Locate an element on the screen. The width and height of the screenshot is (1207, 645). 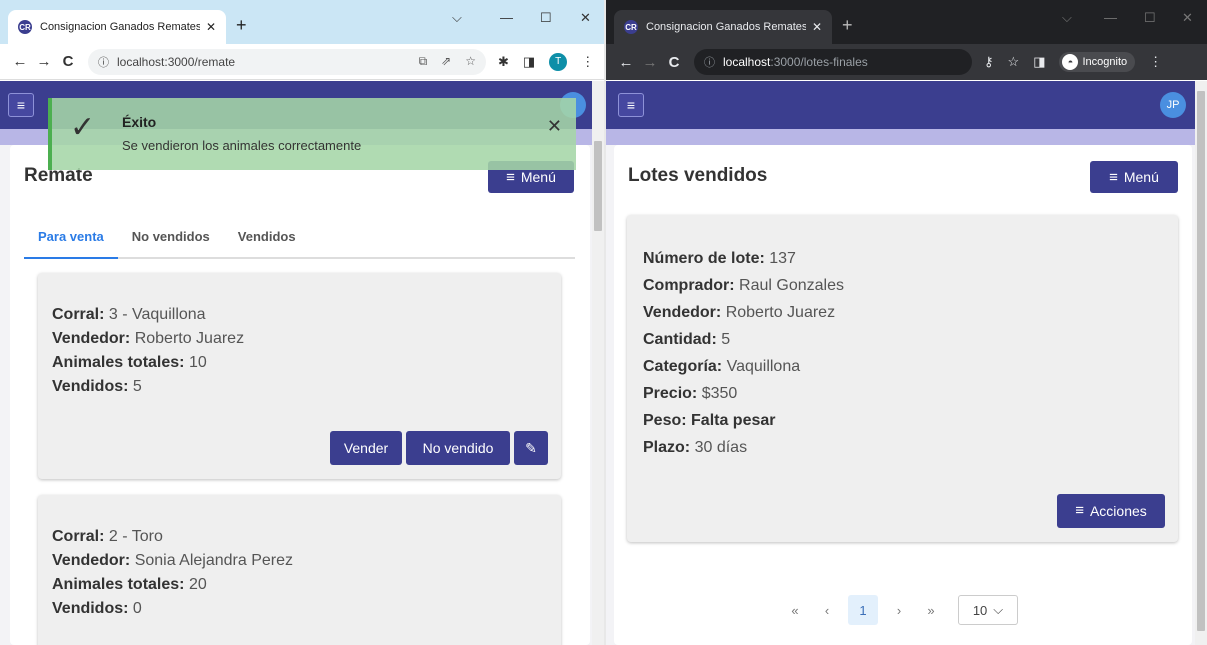
edit-button: ✎ is located at coordinates (531, 448).